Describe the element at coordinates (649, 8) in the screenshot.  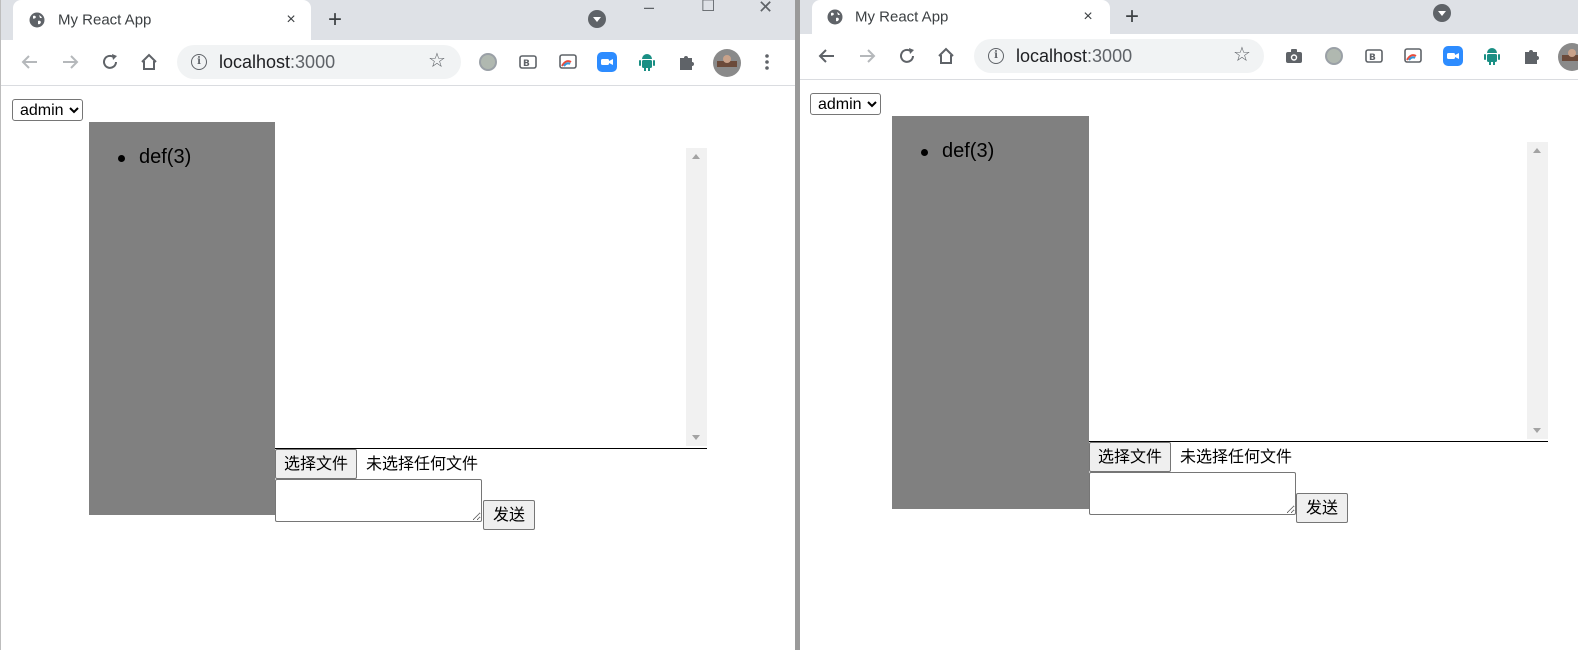
I see `minimize-button: –` at that location.